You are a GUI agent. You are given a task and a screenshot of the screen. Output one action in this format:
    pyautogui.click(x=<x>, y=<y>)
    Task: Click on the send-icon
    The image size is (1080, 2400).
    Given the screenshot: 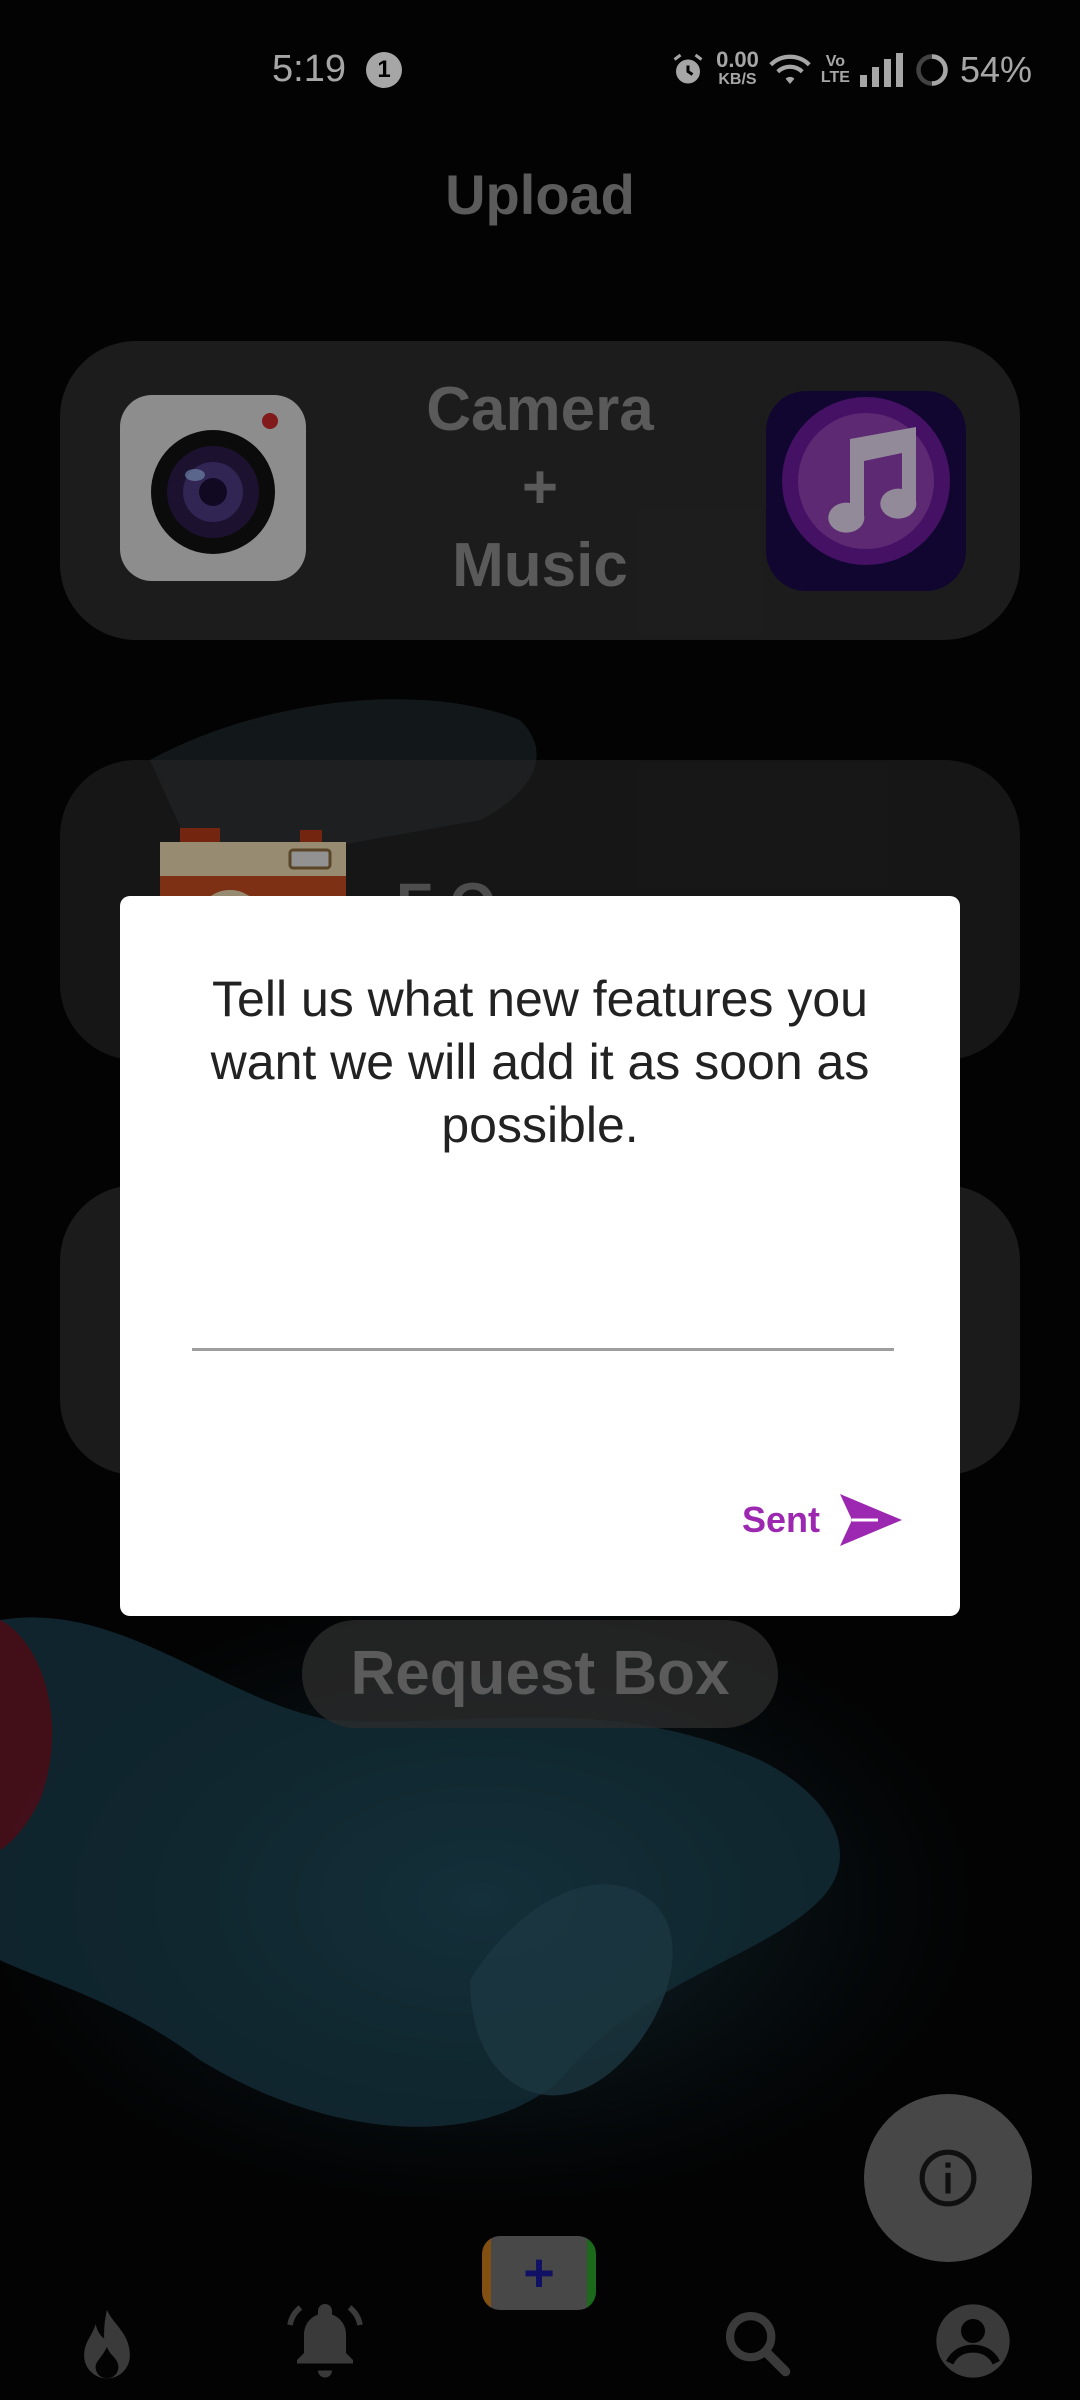 What is the action you would take?
    pyautogui.click(x=871, y=1520)
    